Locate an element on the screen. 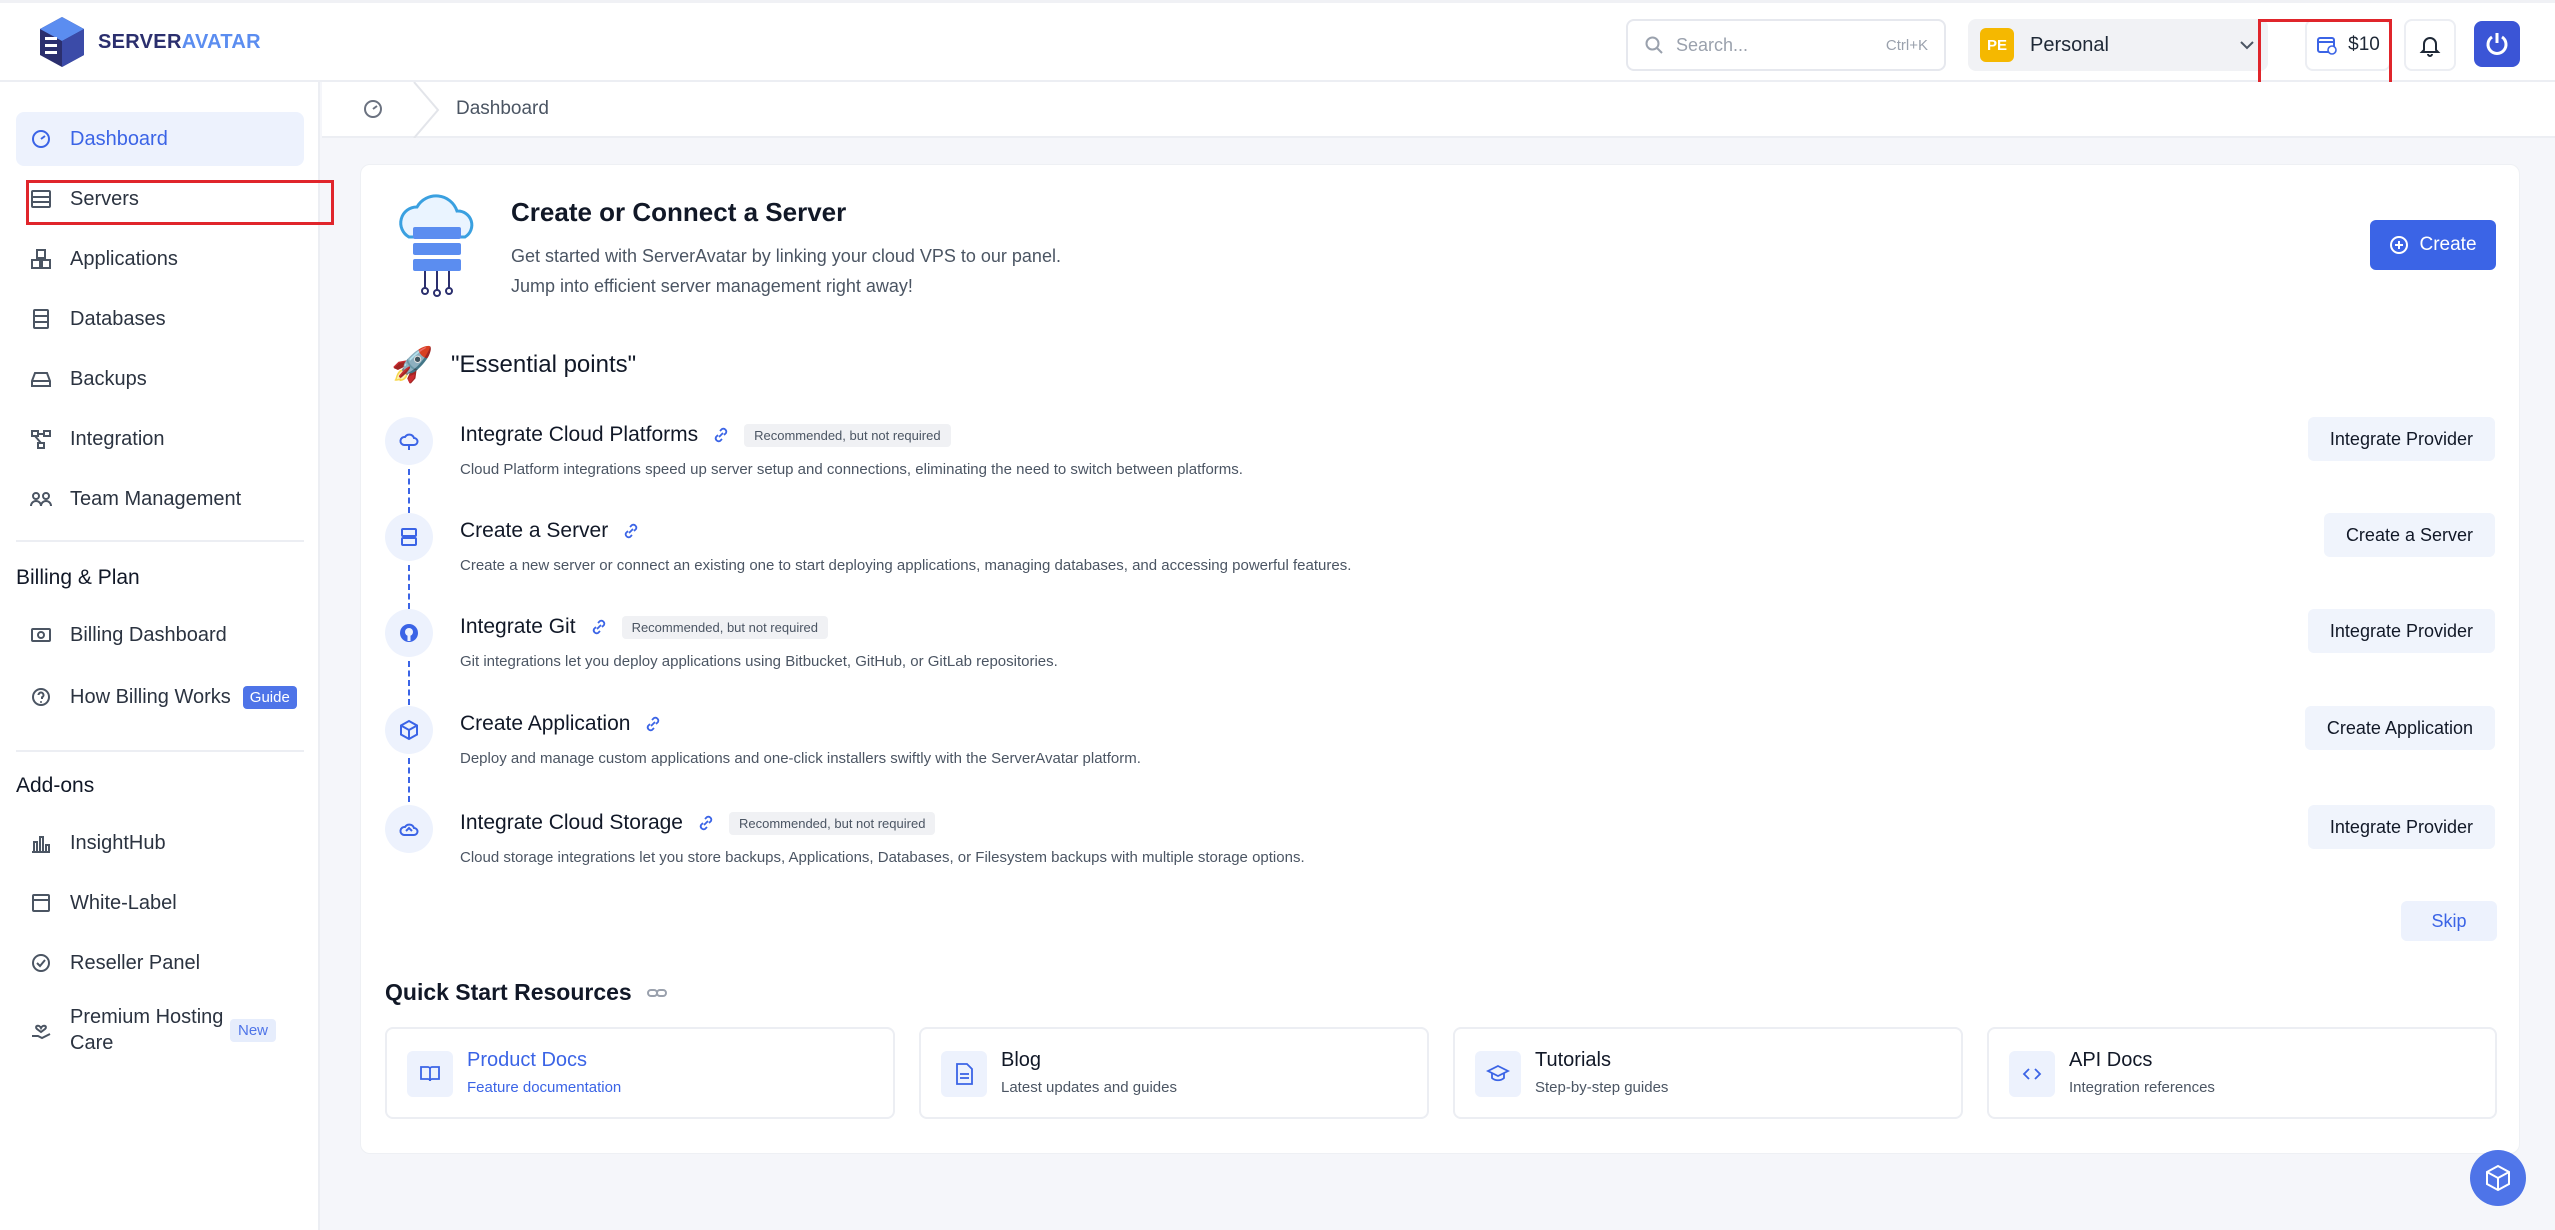 The width and height of the screenshot is (2555, 1230). power-icon is located at coordinates (2497, 44).